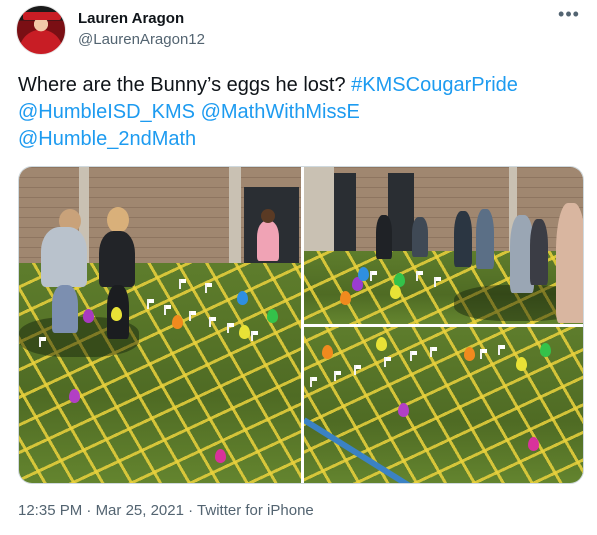 This screenshot has height=535, width=597. What do you see at coordinates (345, 213) in the screenshot?
I see `doorway` at bounding box center [345, 213].